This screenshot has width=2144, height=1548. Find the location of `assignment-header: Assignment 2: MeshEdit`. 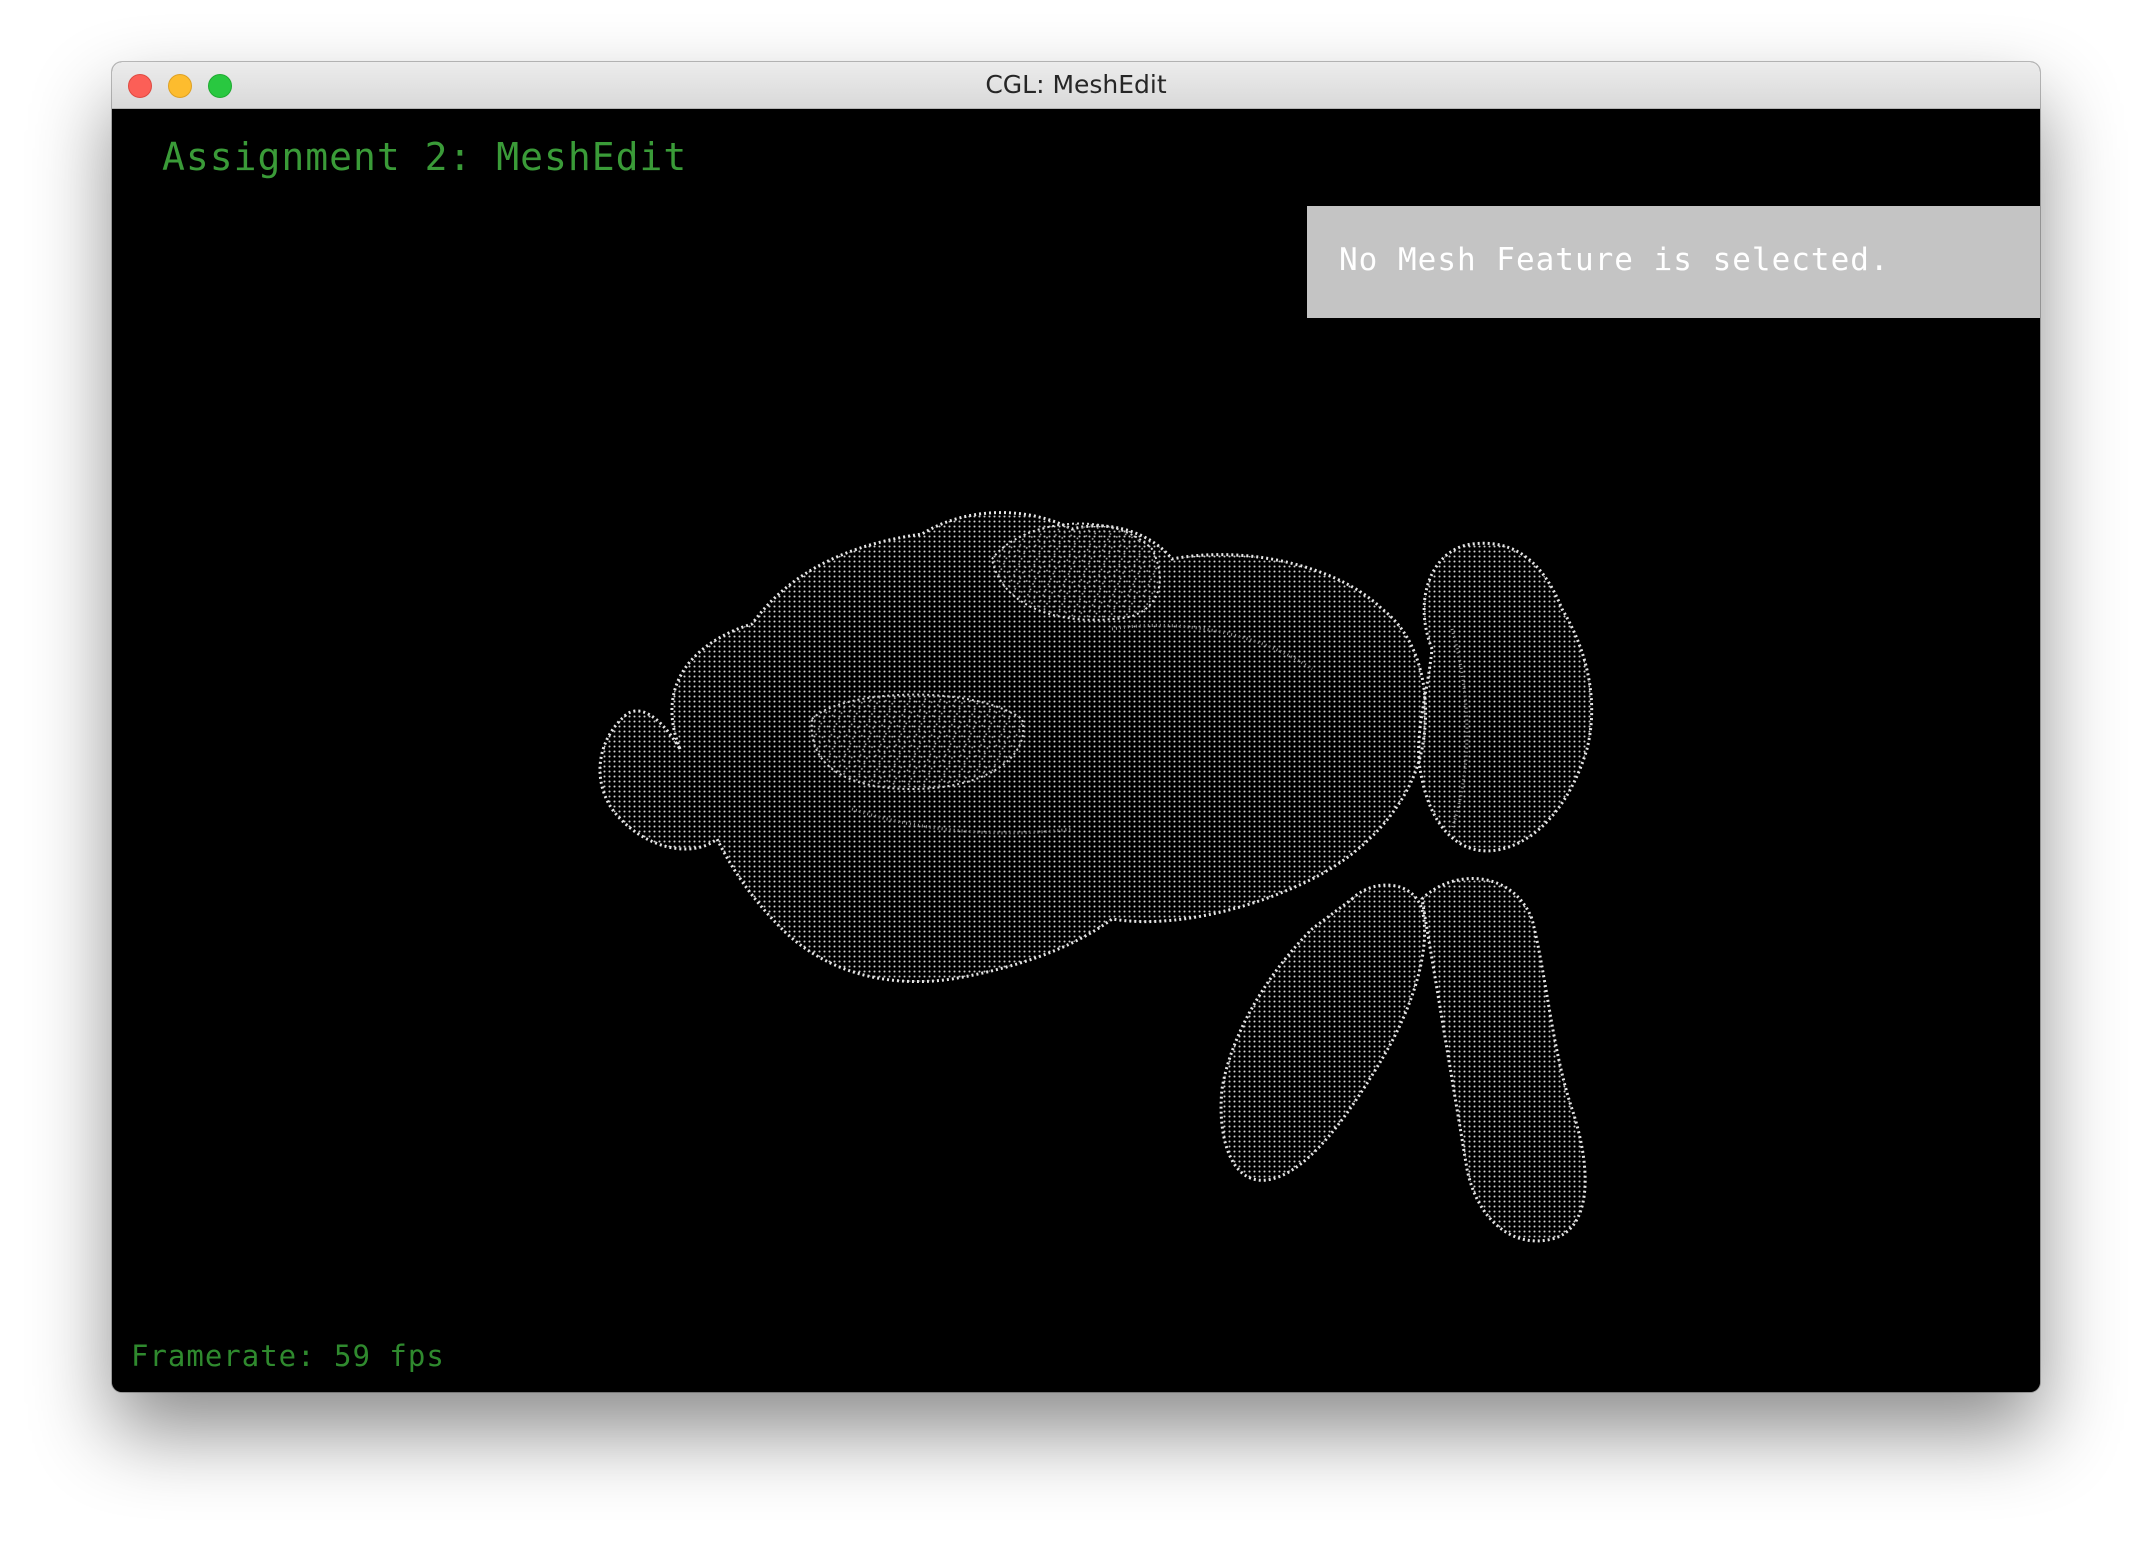

assignment-header: Assignment 2: MeshEdit is located at coordinates (425, 157).